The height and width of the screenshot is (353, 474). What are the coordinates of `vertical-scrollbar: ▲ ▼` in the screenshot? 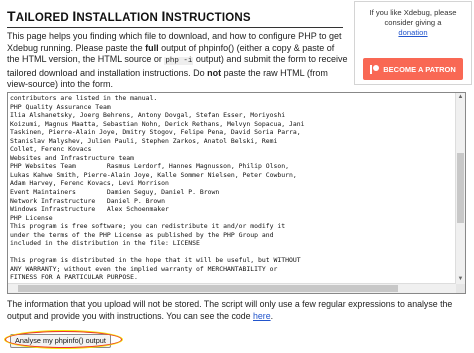 It's located at (460, 188).